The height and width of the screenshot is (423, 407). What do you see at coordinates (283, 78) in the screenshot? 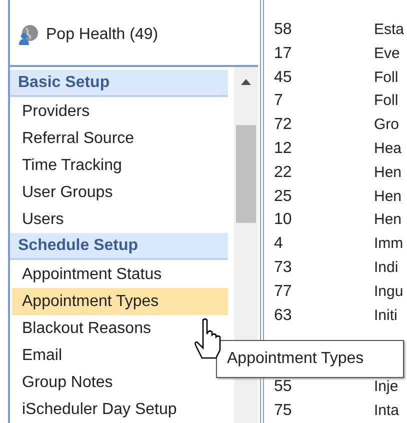
I see `table-cell-text: 45` at bounding box center [283, 78].